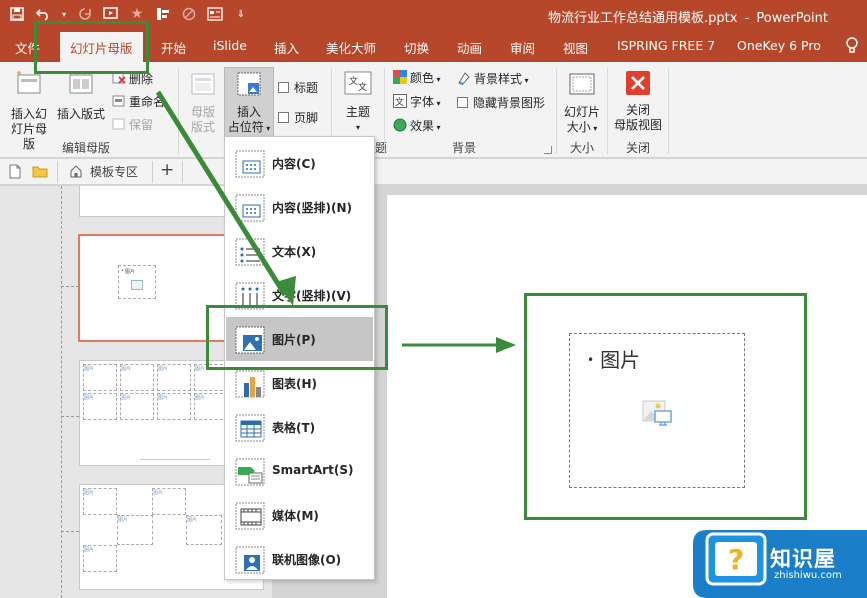 Image resolution: width=867 pixels, height=598 pixels. Describe the element at coordinates (417, 101) in the screenshot. I see `fonts-button: 文字体 ▾` at that location.